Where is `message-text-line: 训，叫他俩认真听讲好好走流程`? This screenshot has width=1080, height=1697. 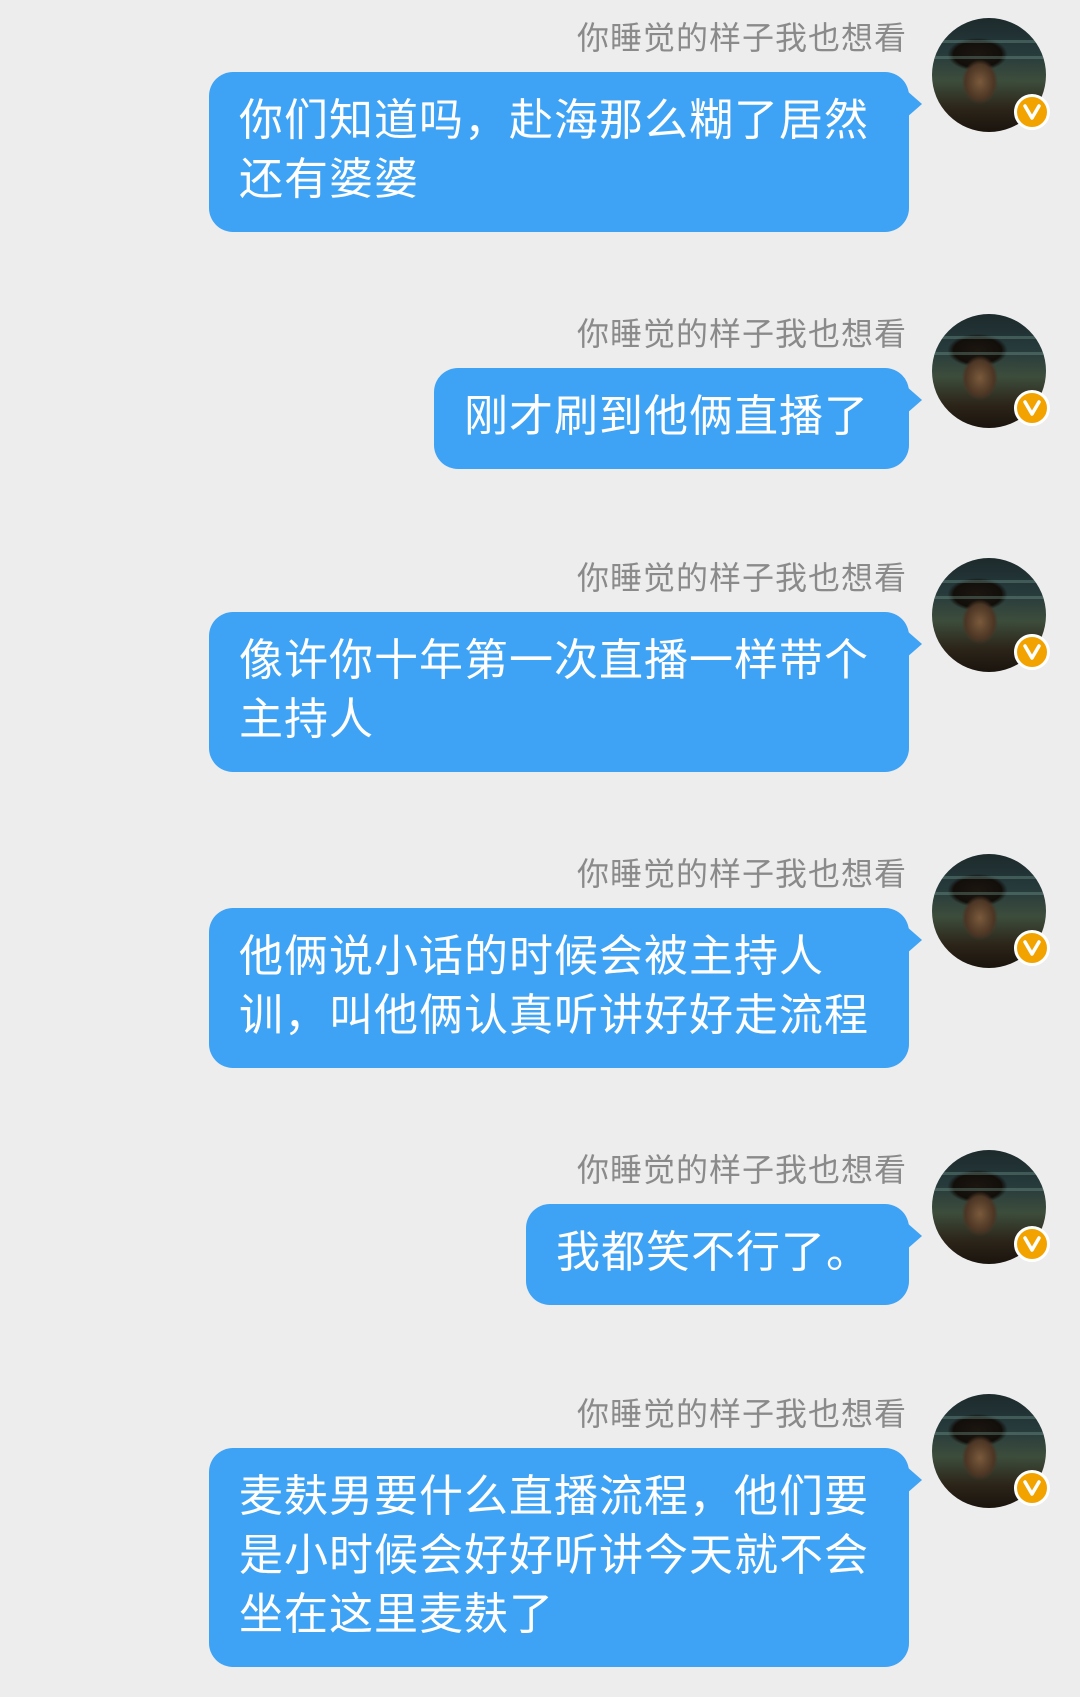
message-text-line: 训，叫他俩认真听讲好好走流程 is located at coordinates (554, 1015).